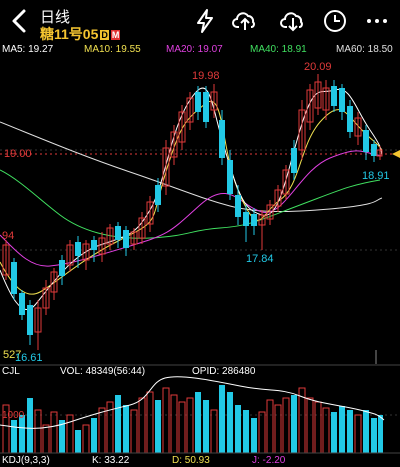  Describe the element at coordinates (8, 236) in the screenshot. I see `price-level-label-left: 94` at that location.